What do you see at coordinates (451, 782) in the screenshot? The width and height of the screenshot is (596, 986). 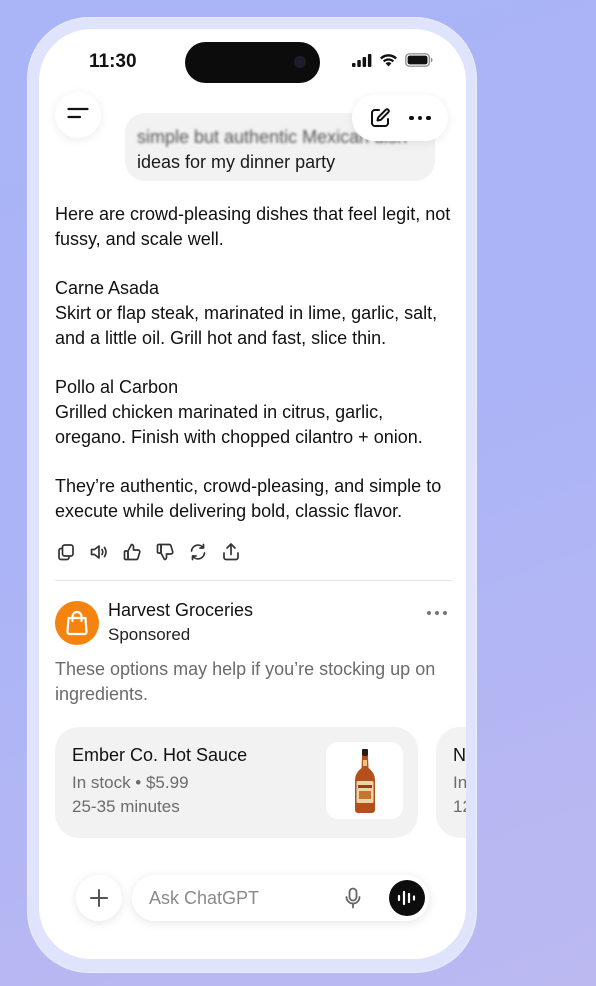 I see `product-card: N In 12` at bounding box center [451, 782].